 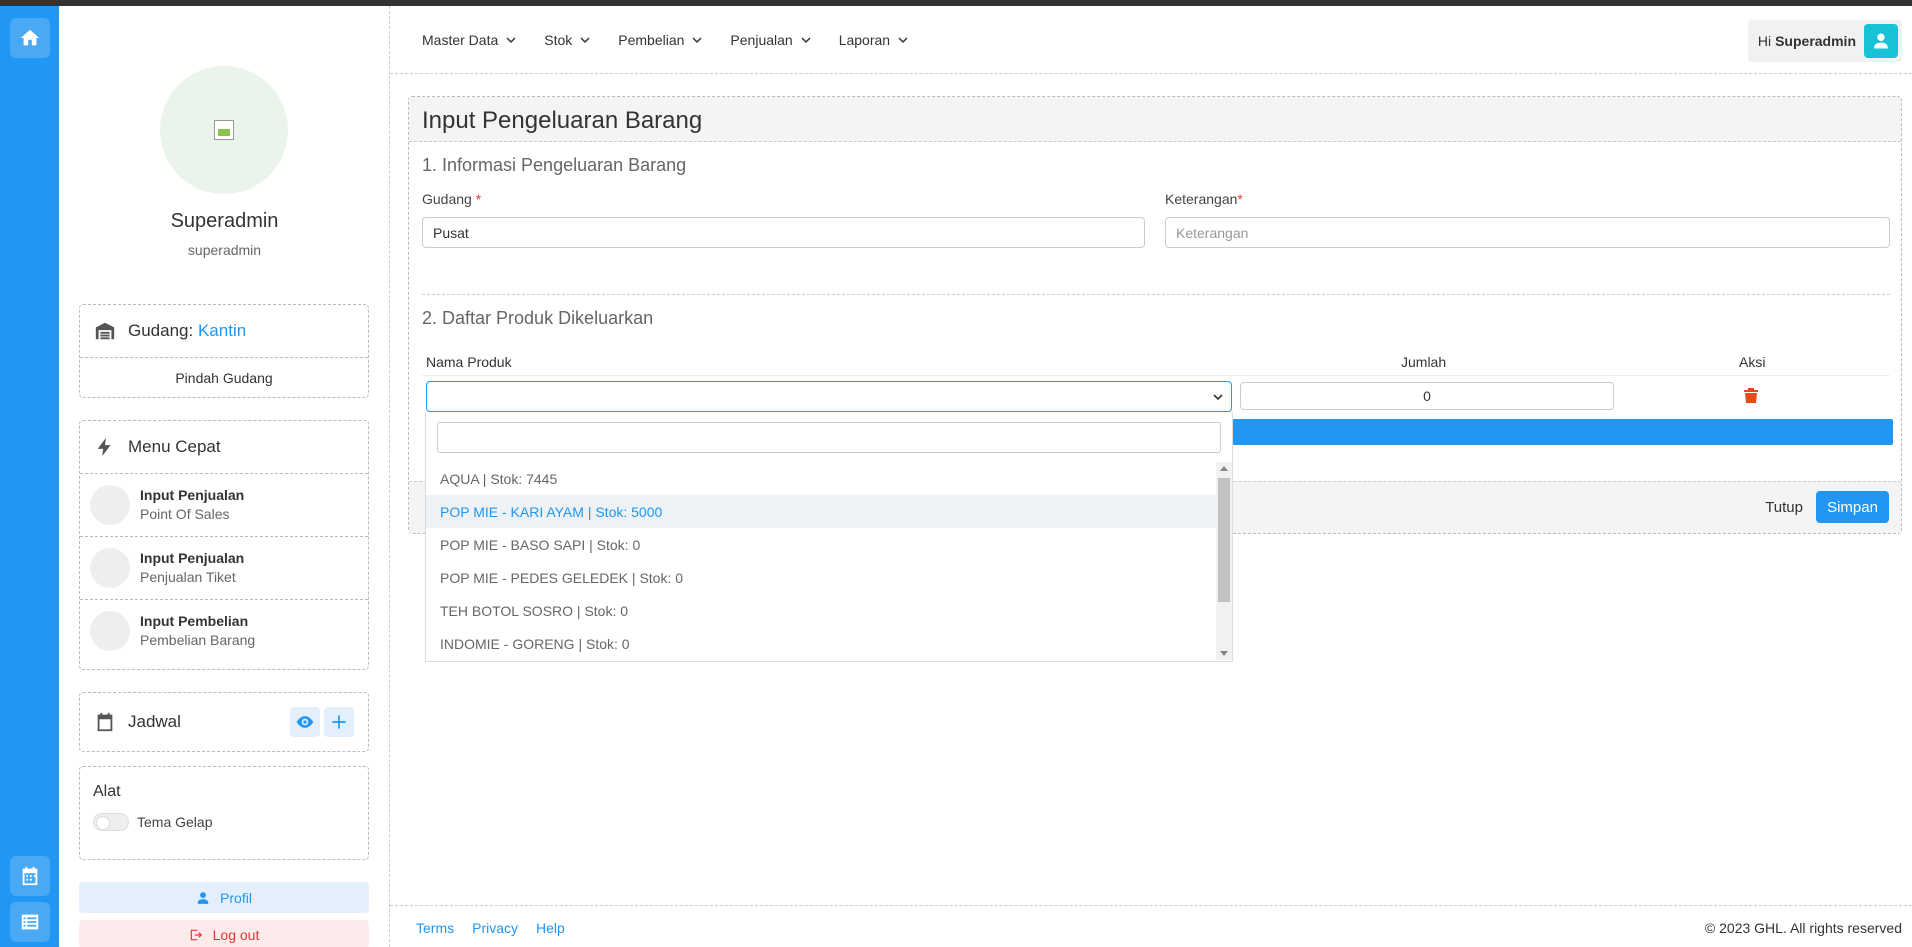 What do you see at coordinates (236, 897) in the screenshot?
I see `profile-label: Profil` at bounding box center [236, 897].